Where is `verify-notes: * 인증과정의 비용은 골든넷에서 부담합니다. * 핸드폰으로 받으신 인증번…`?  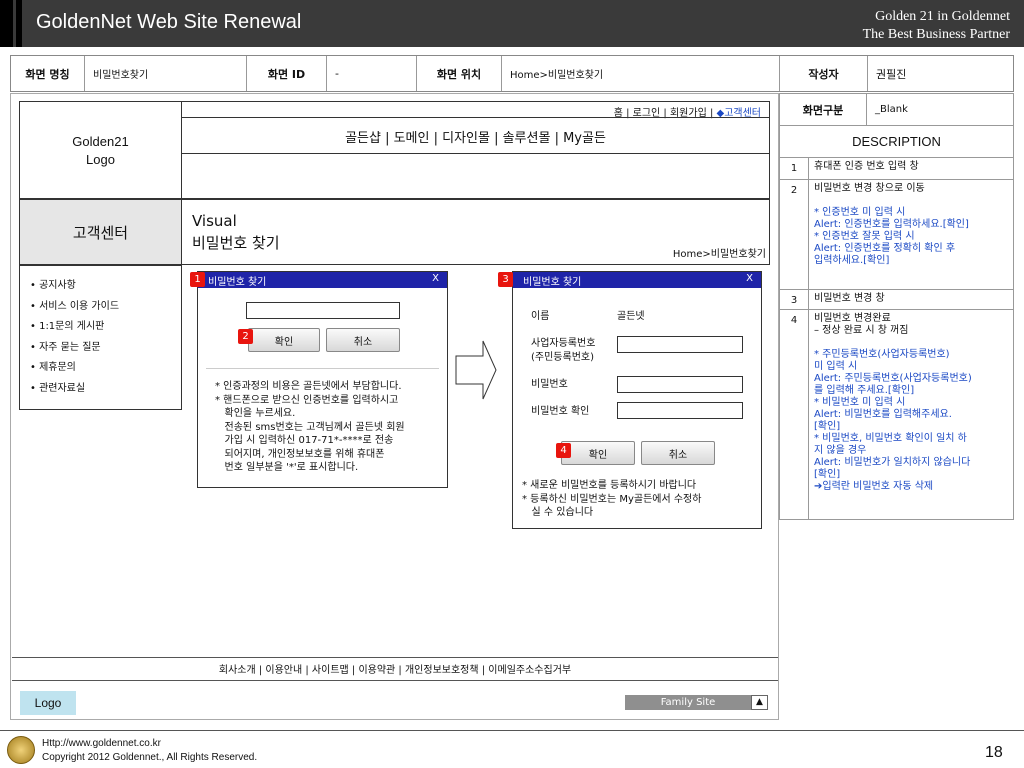
verify-notes: * 인증과정의 비용은 골든넷에서 부담합니다. * 핸드폰으로 받으신 인증번… is located at coordinates (310, 427).